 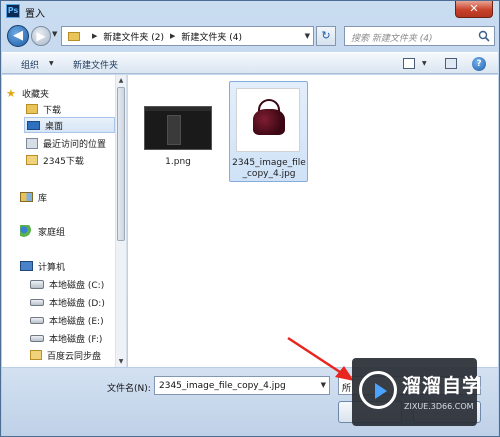 What do you see at coordinates (479, 64) in the screenshot?
I see `help-icon: ?` at bounding box center [479, 64].